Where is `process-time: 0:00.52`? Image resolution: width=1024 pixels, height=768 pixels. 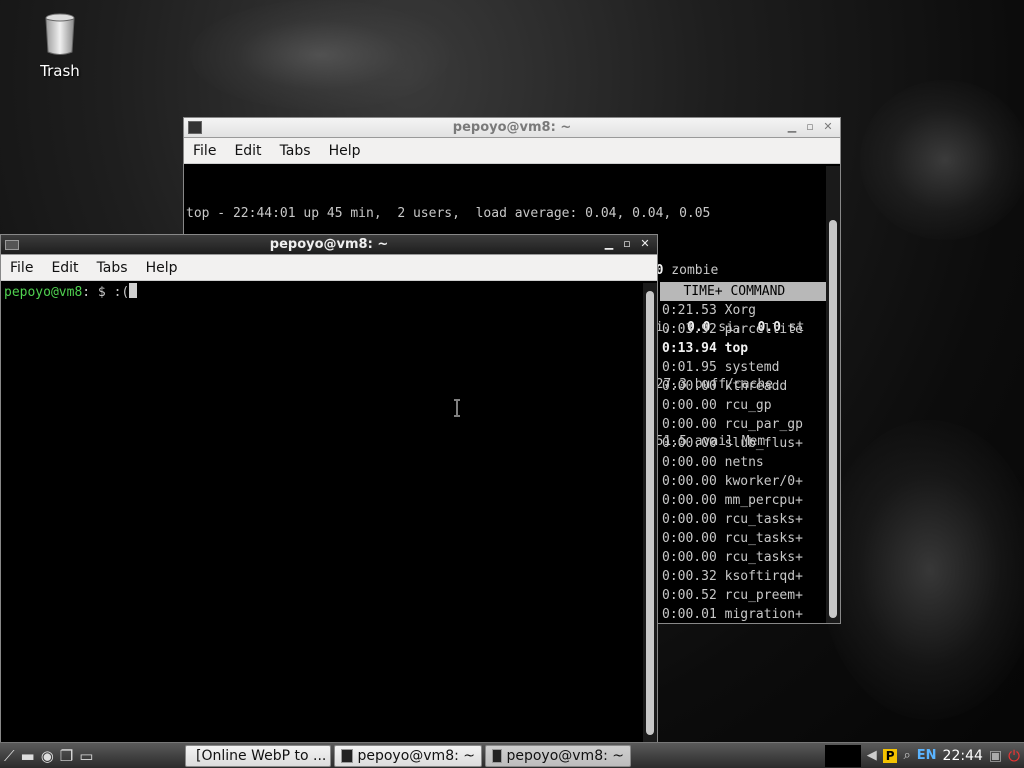 process-time: 0:00.52 is located at coordinates (689, 595).